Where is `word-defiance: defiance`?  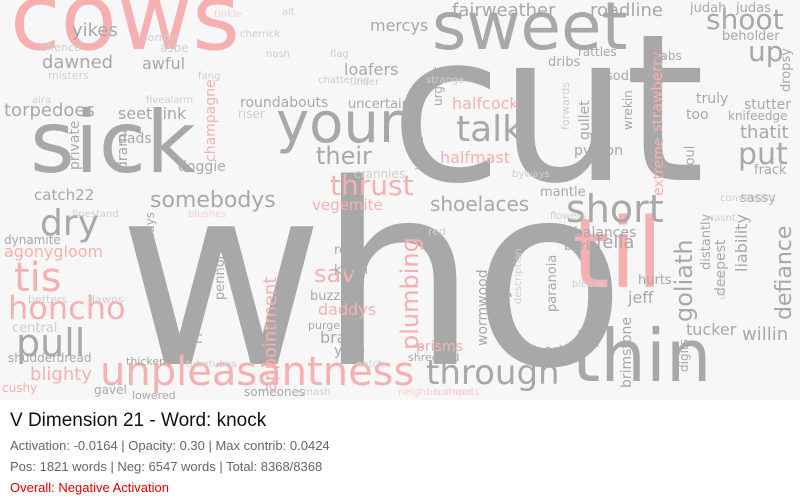
word-defiance: defiance is located at coordinates (784, 272).